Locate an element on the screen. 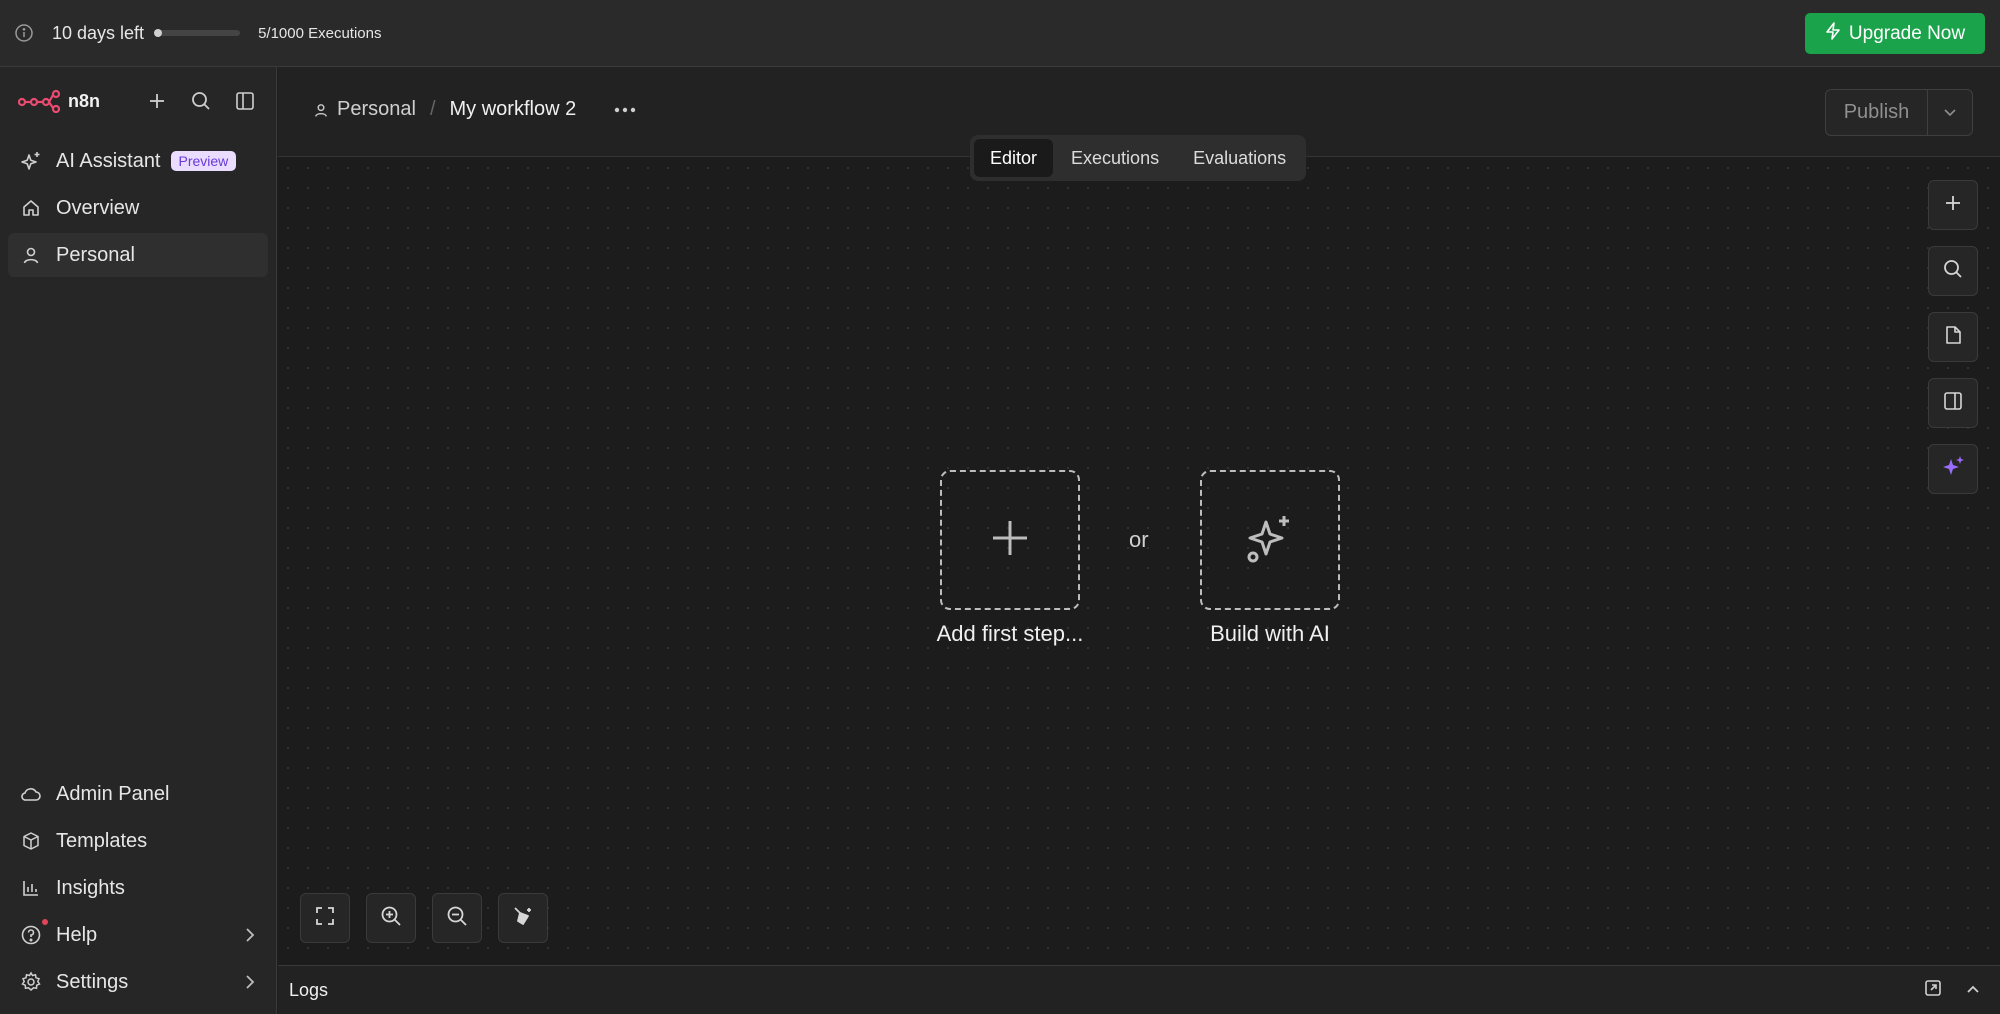 The width and height of the screenshot is (2000, 1014). lightning-icon is located at coordinates (1833, 33).